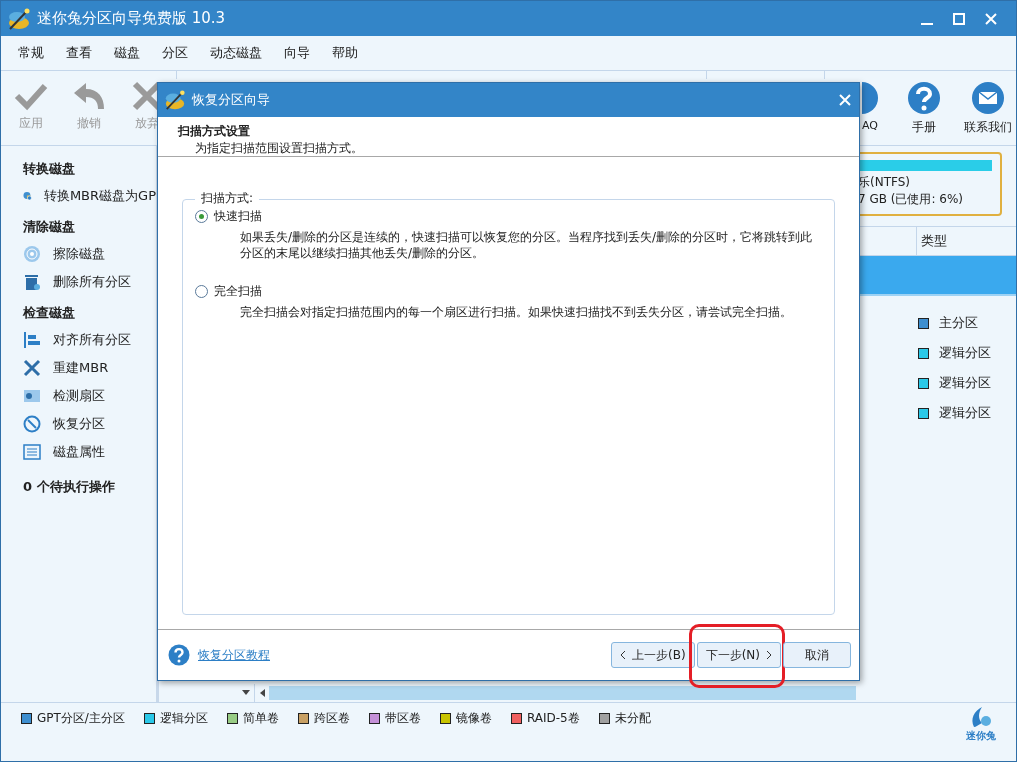 This screenshot has height=762, width=1017. Describe the element at coordinates (246, 693) in the screenshot. I see `scroll-down-icon` at that location.